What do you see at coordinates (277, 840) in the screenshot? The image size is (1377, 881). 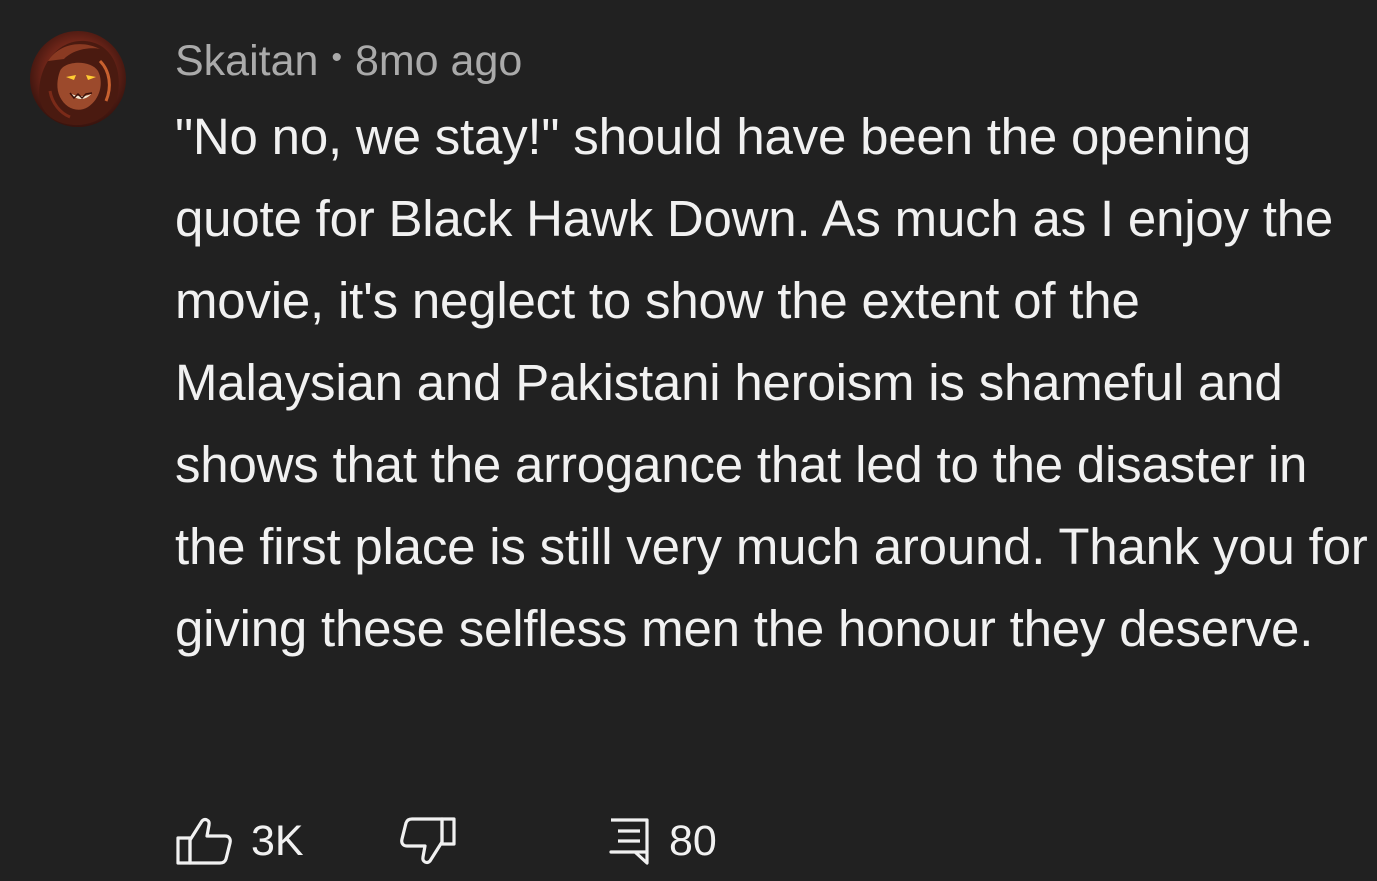 I see `like-count: 3K` at bounding box center [277, 840].